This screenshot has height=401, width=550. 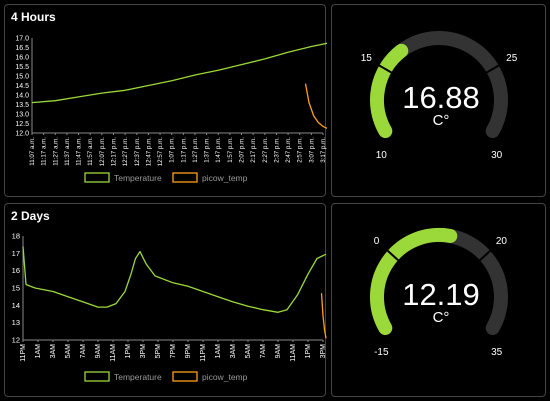 What do you see at coordinates (389, 90) in the screenshot?
I see `gauge-value-arc` at bounding box center [389, 90].